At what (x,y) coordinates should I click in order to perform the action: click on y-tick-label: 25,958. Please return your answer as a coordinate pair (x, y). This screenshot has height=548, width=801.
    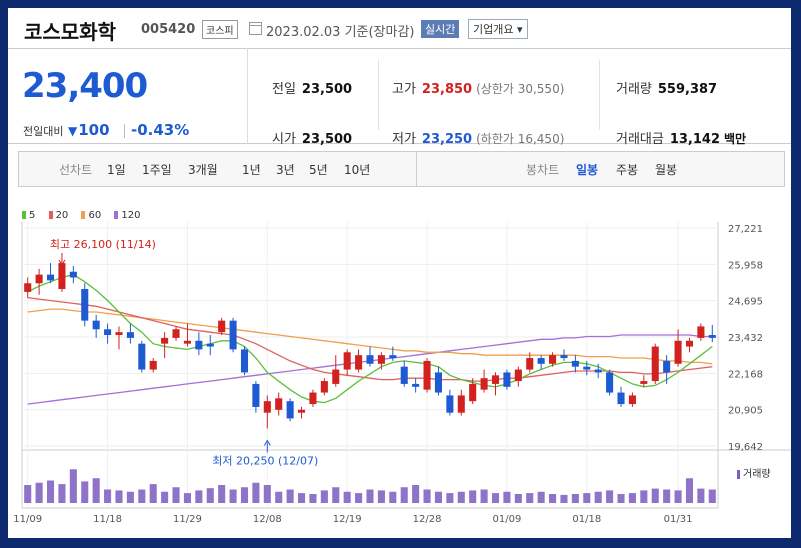
    Looking at the image, I should click on (745, 265).